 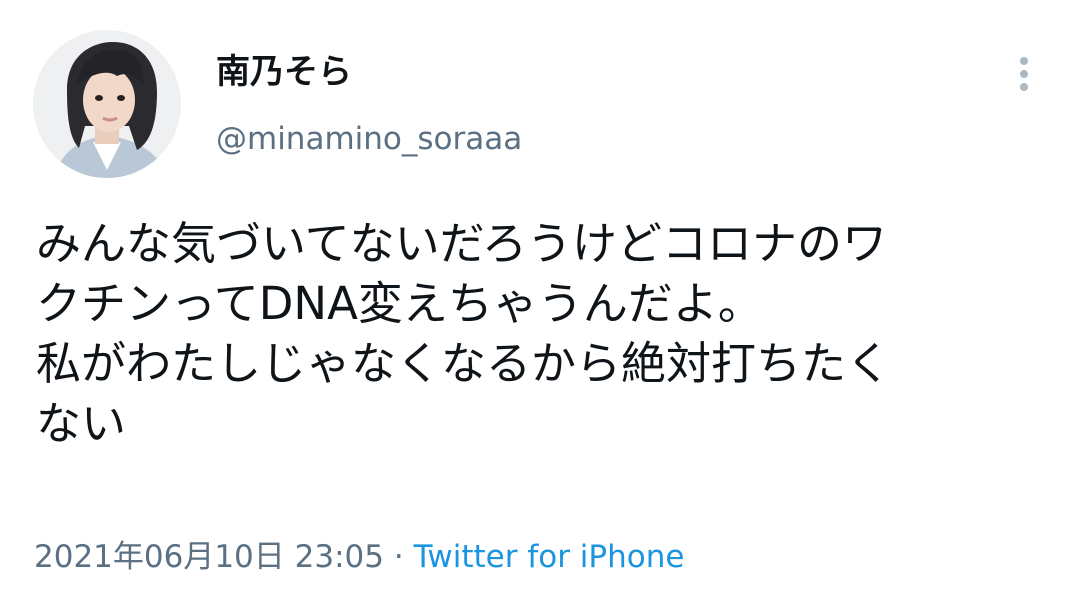 I want to click on tweet-text-line: ない, so click(x=81, y=423).